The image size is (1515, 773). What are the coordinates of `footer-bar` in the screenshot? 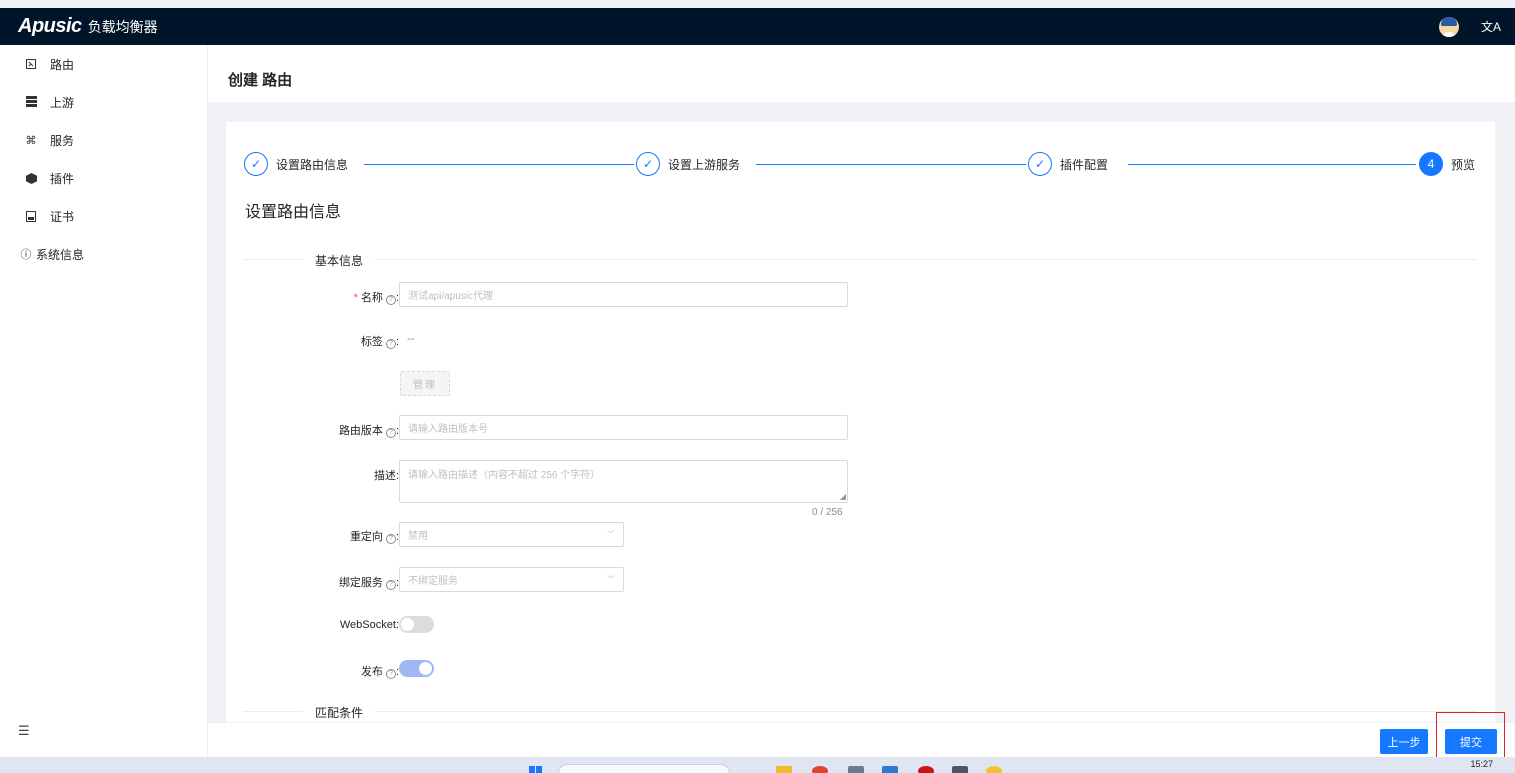 It's located at (861, 739).